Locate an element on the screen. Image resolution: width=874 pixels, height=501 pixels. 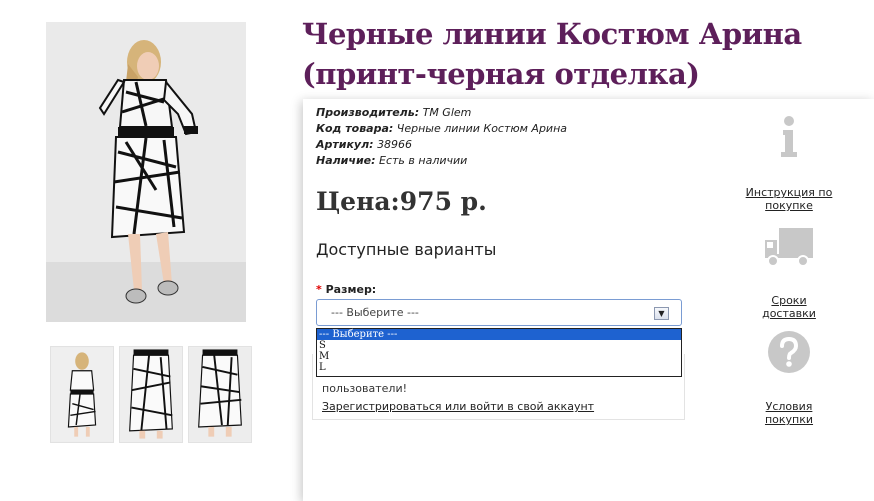
size-label: * Размер: is located at coordinates (346, 289).